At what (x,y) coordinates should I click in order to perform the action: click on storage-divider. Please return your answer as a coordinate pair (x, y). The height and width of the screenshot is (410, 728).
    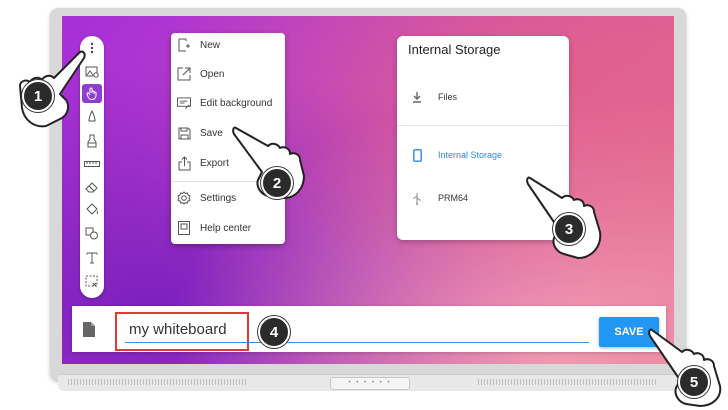
    Looking at the image, I should click on (483, 125).